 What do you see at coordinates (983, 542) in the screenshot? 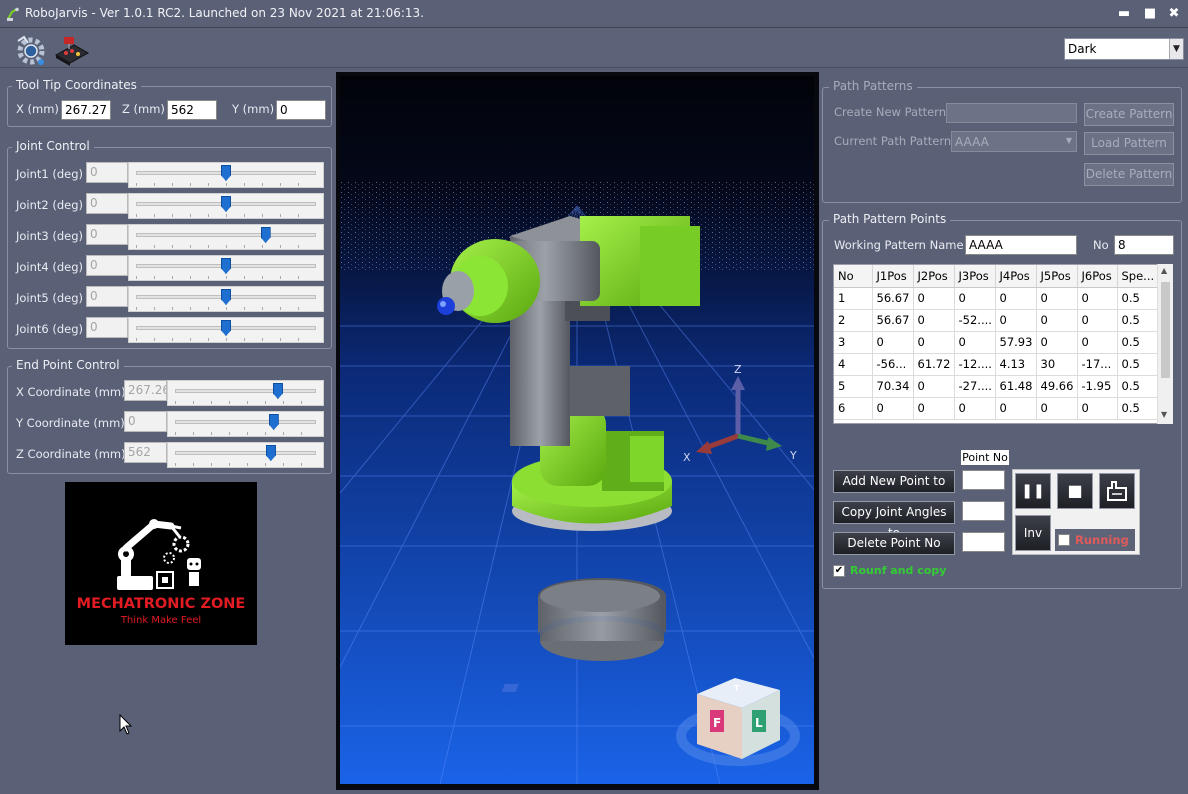
I see `delete-point-field` at bounding box center [983, 542].